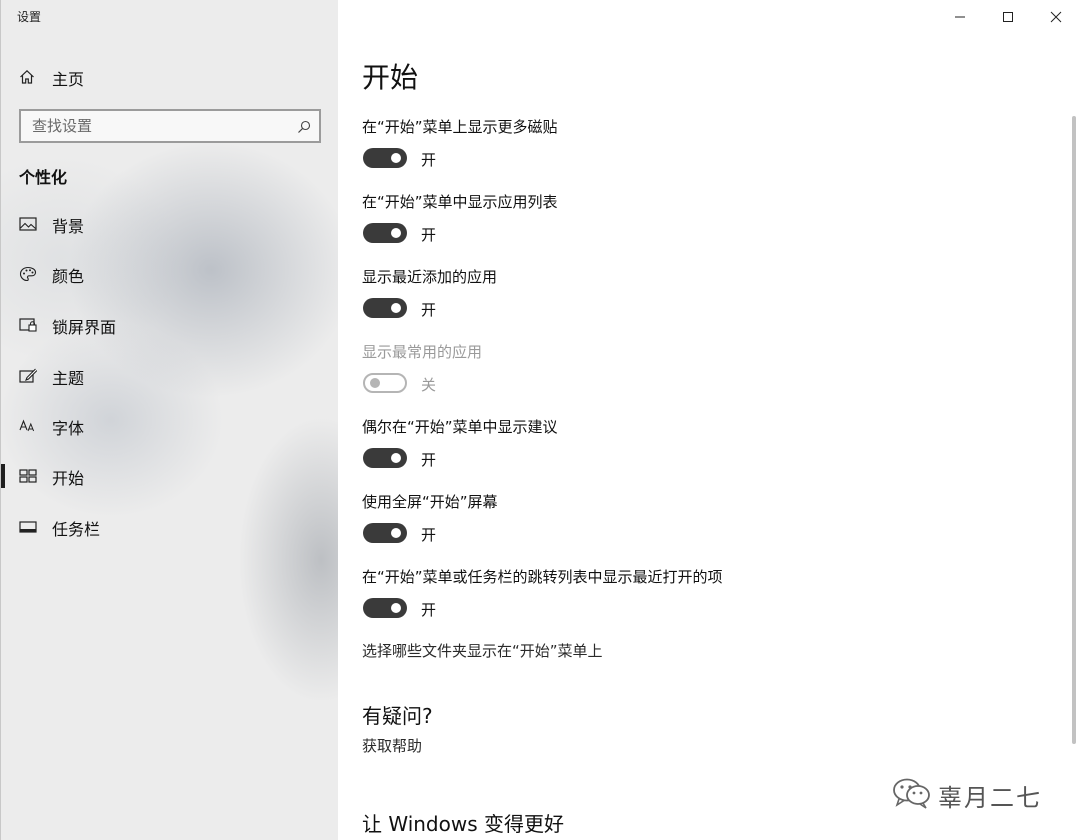 This screenshot has width=1080, height=840. I want to click on sidebar-item-label: 字体, so click(68, 428).